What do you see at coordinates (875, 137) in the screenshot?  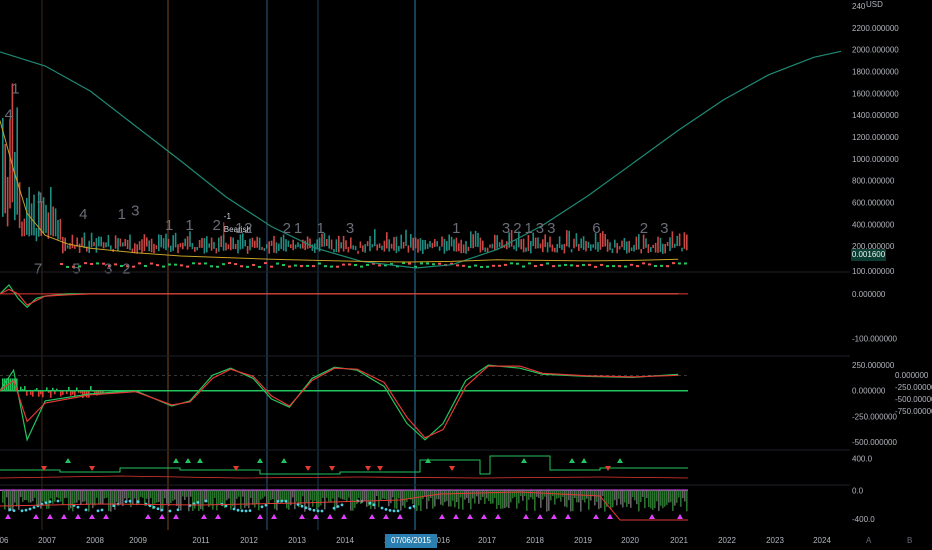 I see `price-y-tick: 1200.000000` at bounding box center [875, 137].